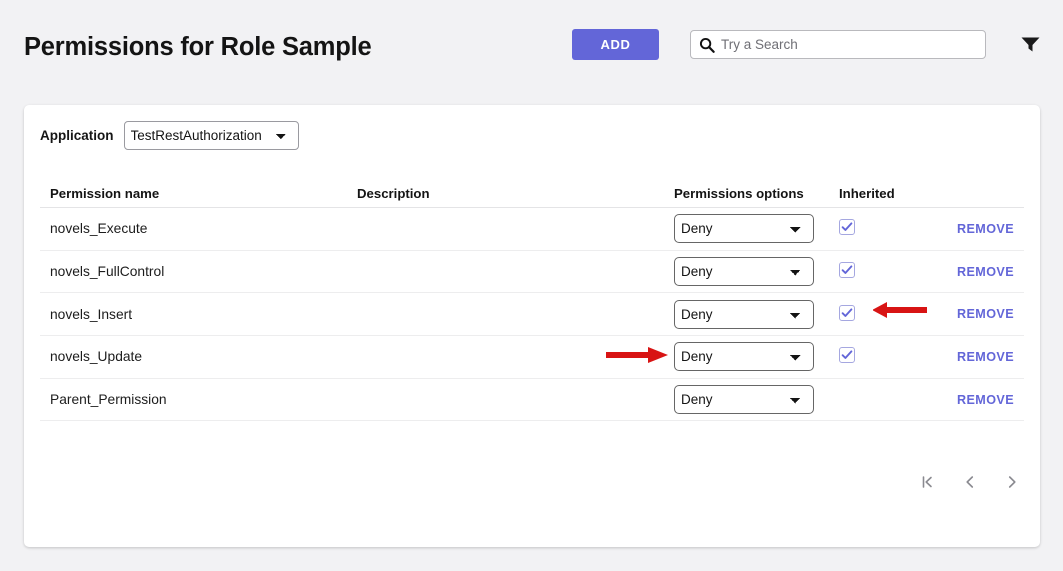 The height and width of the screenshot is (571, 1063). I want to click on chevron-left-icon, so click(970, 482).